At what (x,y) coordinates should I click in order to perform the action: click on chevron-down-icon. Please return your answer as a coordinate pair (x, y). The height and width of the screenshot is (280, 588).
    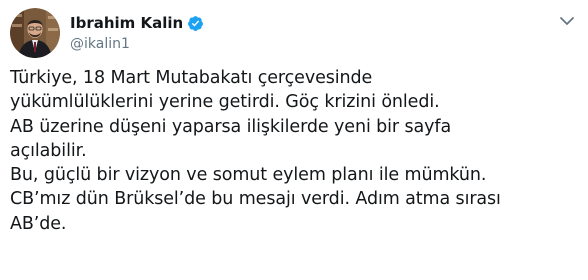
    Looking at the image, I should click on (567, 21).